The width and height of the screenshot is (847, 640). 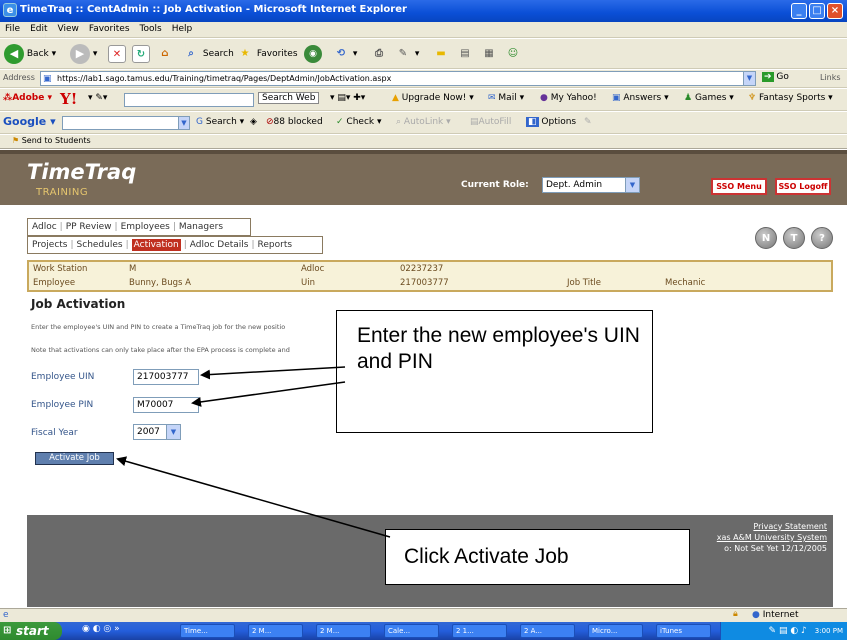 What do you see at coordinates (735, 614) in the screenshot?
I see `lock-icon: 🔒︎` at bounding box center [735, 614].